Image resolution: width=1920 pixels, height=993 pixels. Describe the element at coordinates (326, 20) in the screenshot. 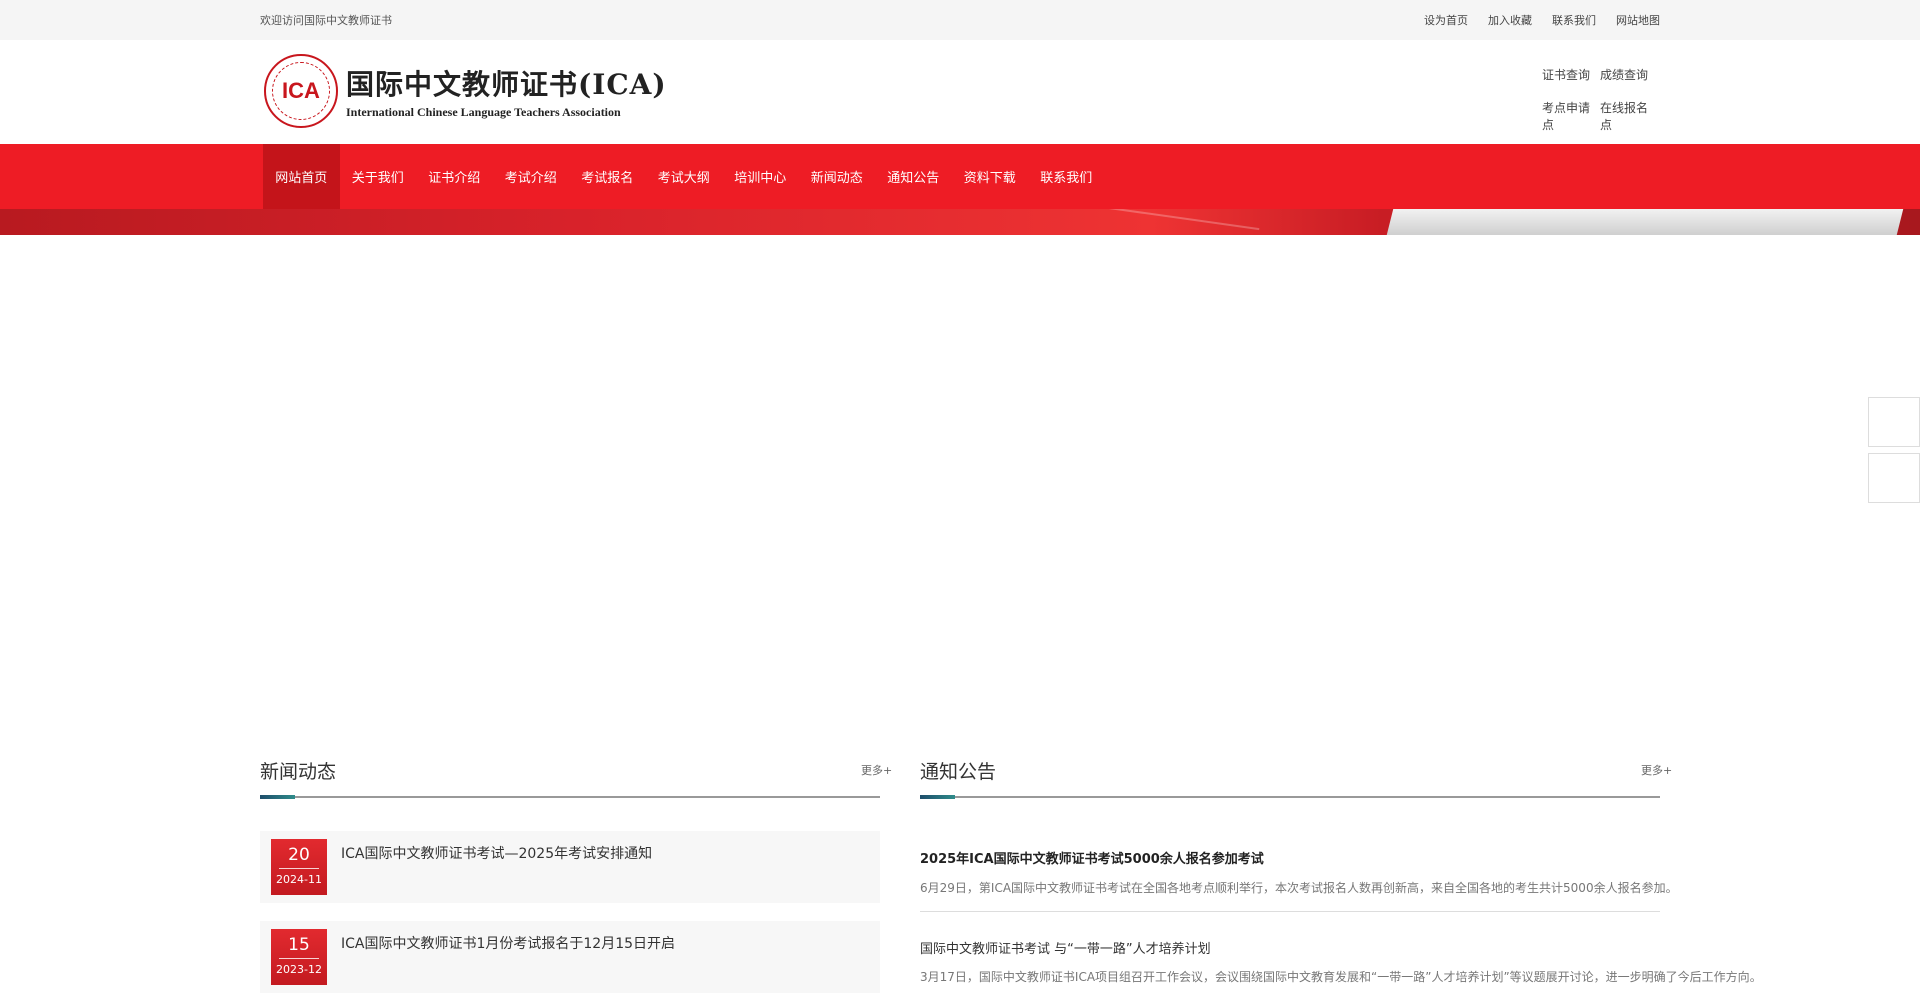

I see `welcome-text: 欢迎访问国际中文教师证书` at that location.